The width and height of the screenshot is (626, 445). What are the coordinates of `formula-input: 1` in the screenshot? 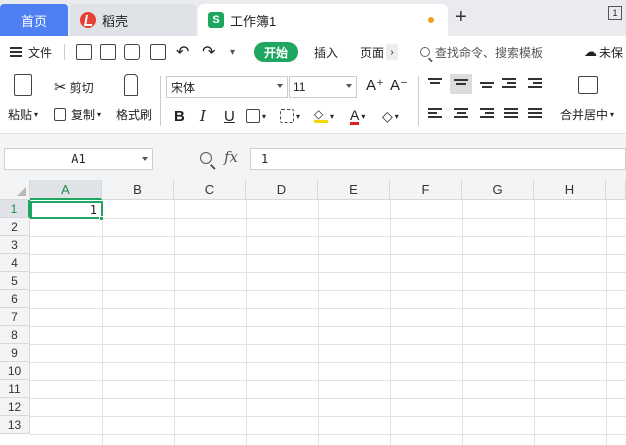 It's located at (438, 159).